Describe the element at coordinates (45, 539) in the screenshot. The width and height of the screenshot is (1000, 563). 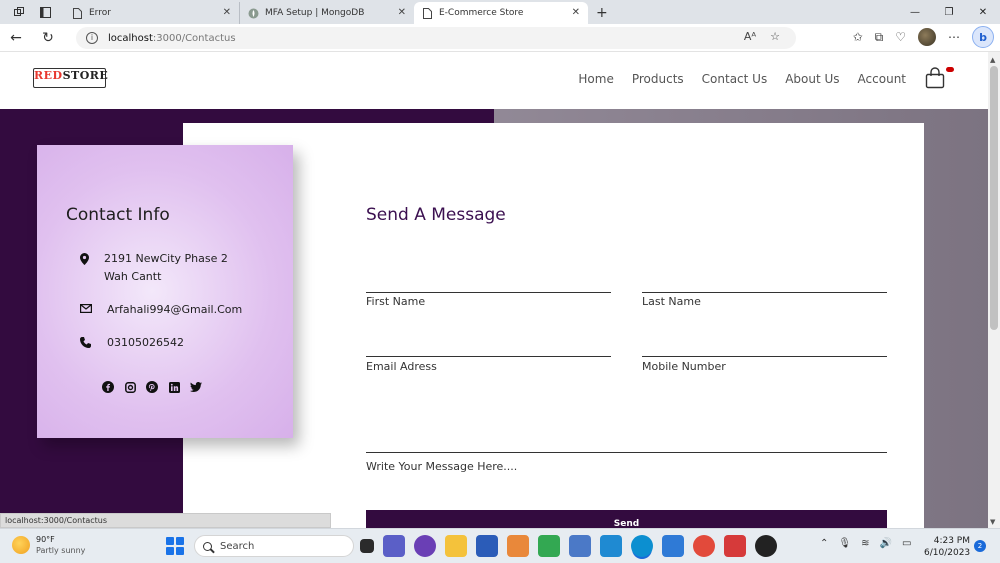
I see `weather-temp: 90°F` at that location.